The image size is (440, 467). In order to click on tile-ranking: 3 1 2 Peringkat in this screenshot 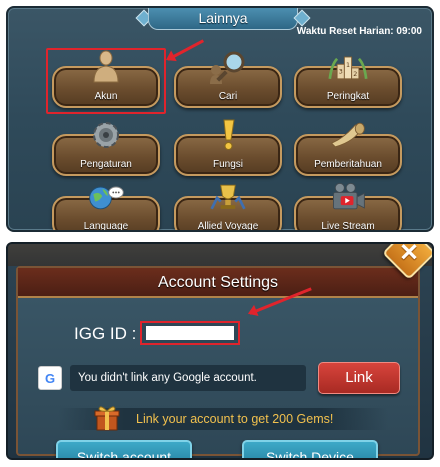, I will do `click(348, 82)`.